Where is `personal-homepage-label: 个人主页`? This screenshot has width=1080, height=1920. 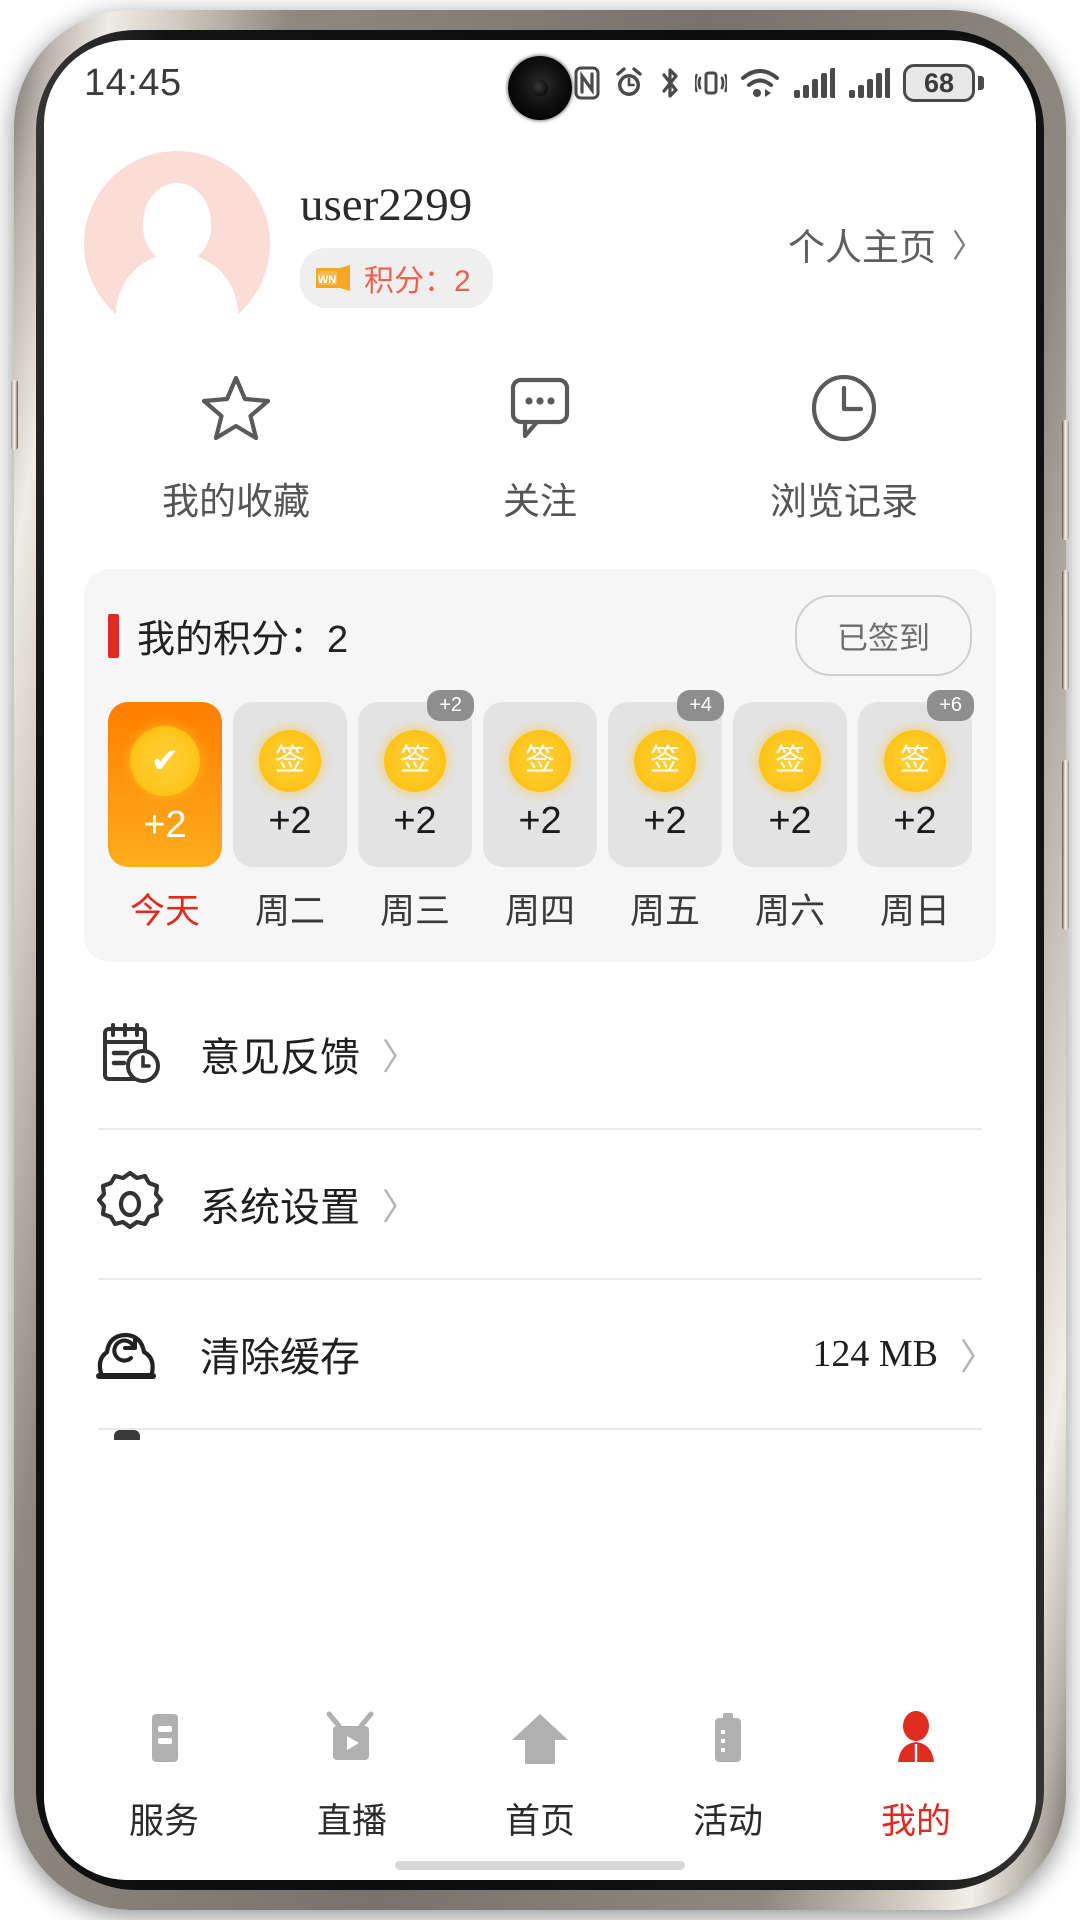
personal-homepage-label: 个人主页 is located at coordinates (861, 247).